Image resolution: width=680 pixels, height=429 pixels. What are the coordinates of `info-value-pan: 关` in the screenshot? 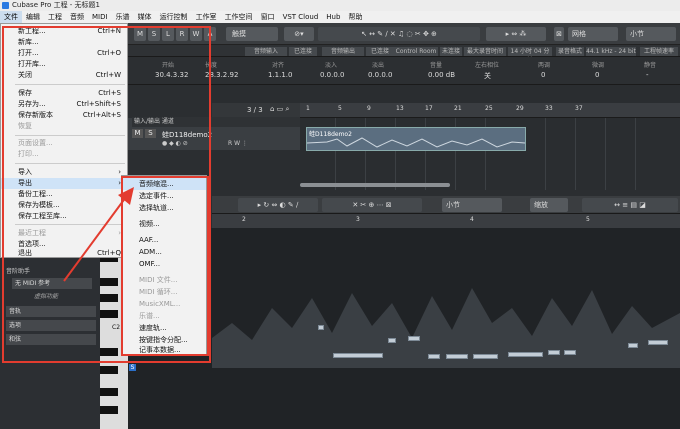 It's located at (487, 76).